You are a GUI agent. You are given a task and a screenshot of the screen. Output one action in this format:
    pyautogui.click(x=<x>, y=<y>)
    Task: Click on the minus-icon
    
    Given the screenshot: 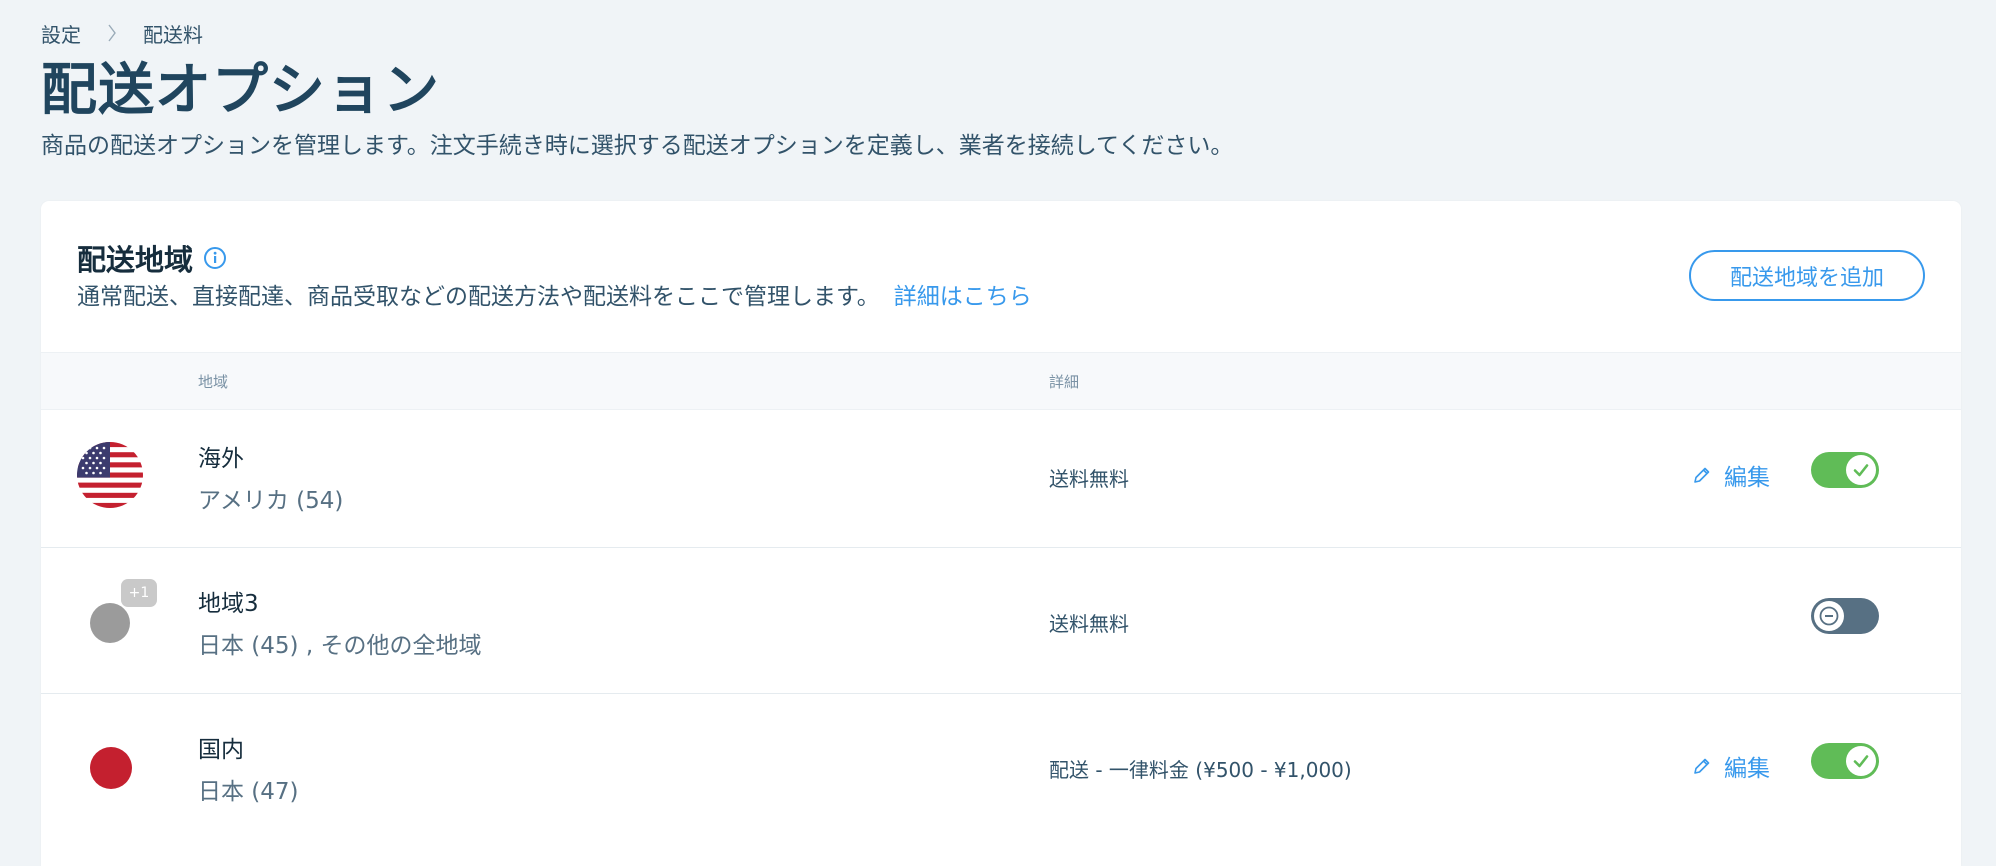 What is the action you would take?
    pyautogui.click(x=1829, y=616)
    